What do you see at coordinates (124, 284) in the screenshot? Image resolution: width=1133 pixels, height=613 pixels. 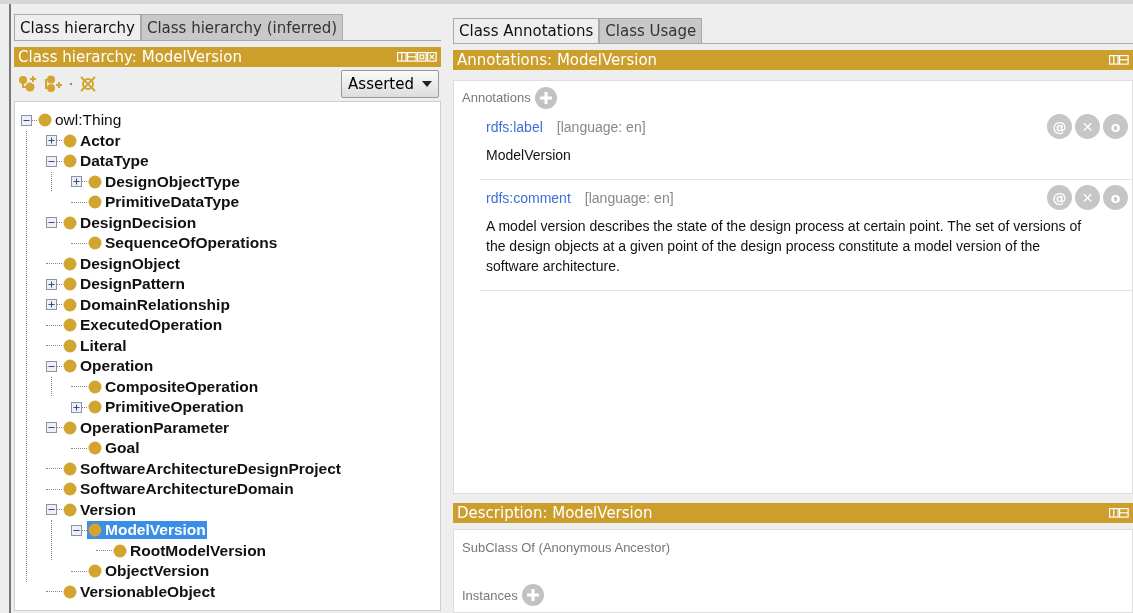 I see `class-node: DesignPattern` at bounding box center [124, 284].